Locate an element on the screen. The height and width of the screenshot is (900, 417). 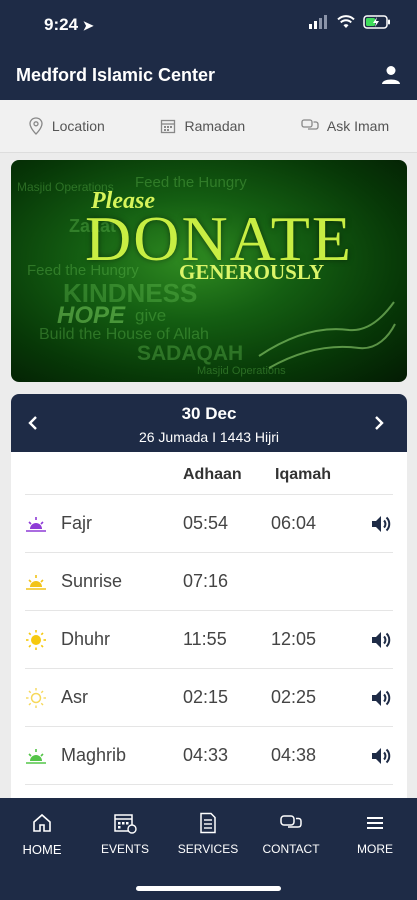
hijri-date: 26 Jumada I 1443 Hijri is located at coordinates (209, 437).